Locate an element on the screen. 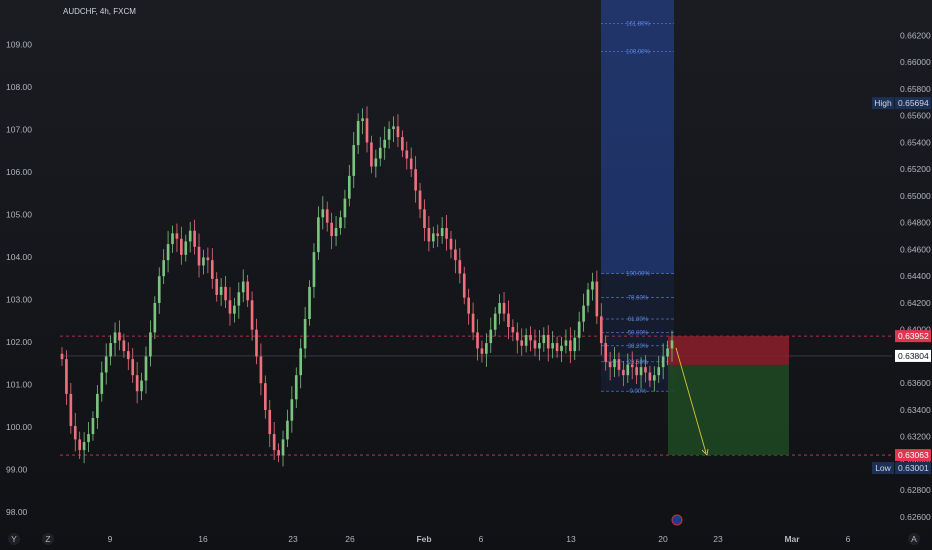  fib-level-label: 61.80% is located at coordinates (638, 320).